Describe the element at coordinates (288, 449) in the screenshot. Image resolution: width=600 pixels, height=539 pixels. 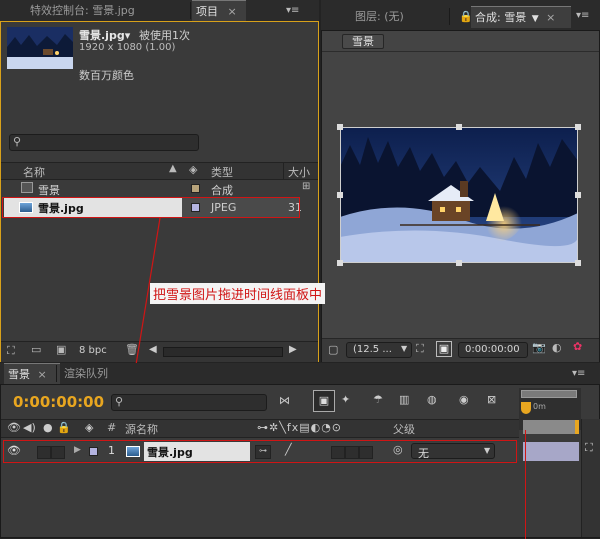
I see `quality-switch-icon: ╱` at that location.